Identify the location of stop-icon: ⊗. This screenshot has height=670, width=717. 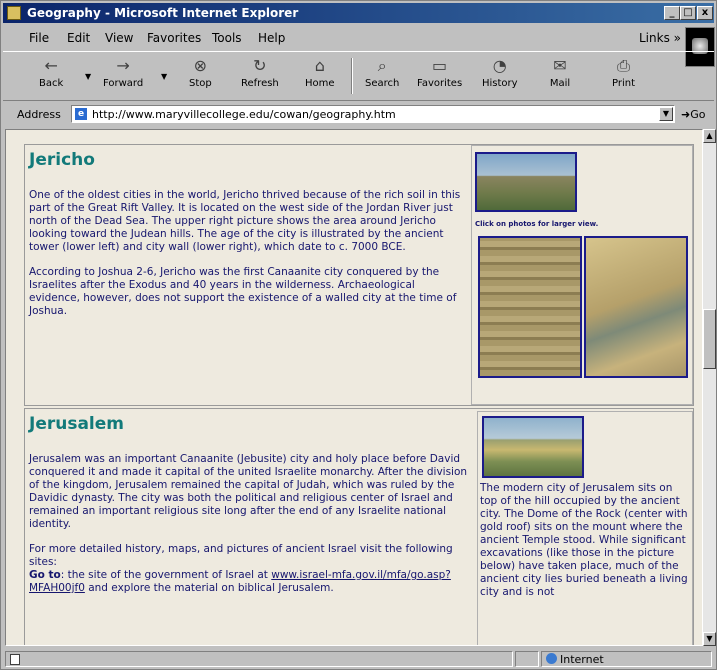
(200, 65).